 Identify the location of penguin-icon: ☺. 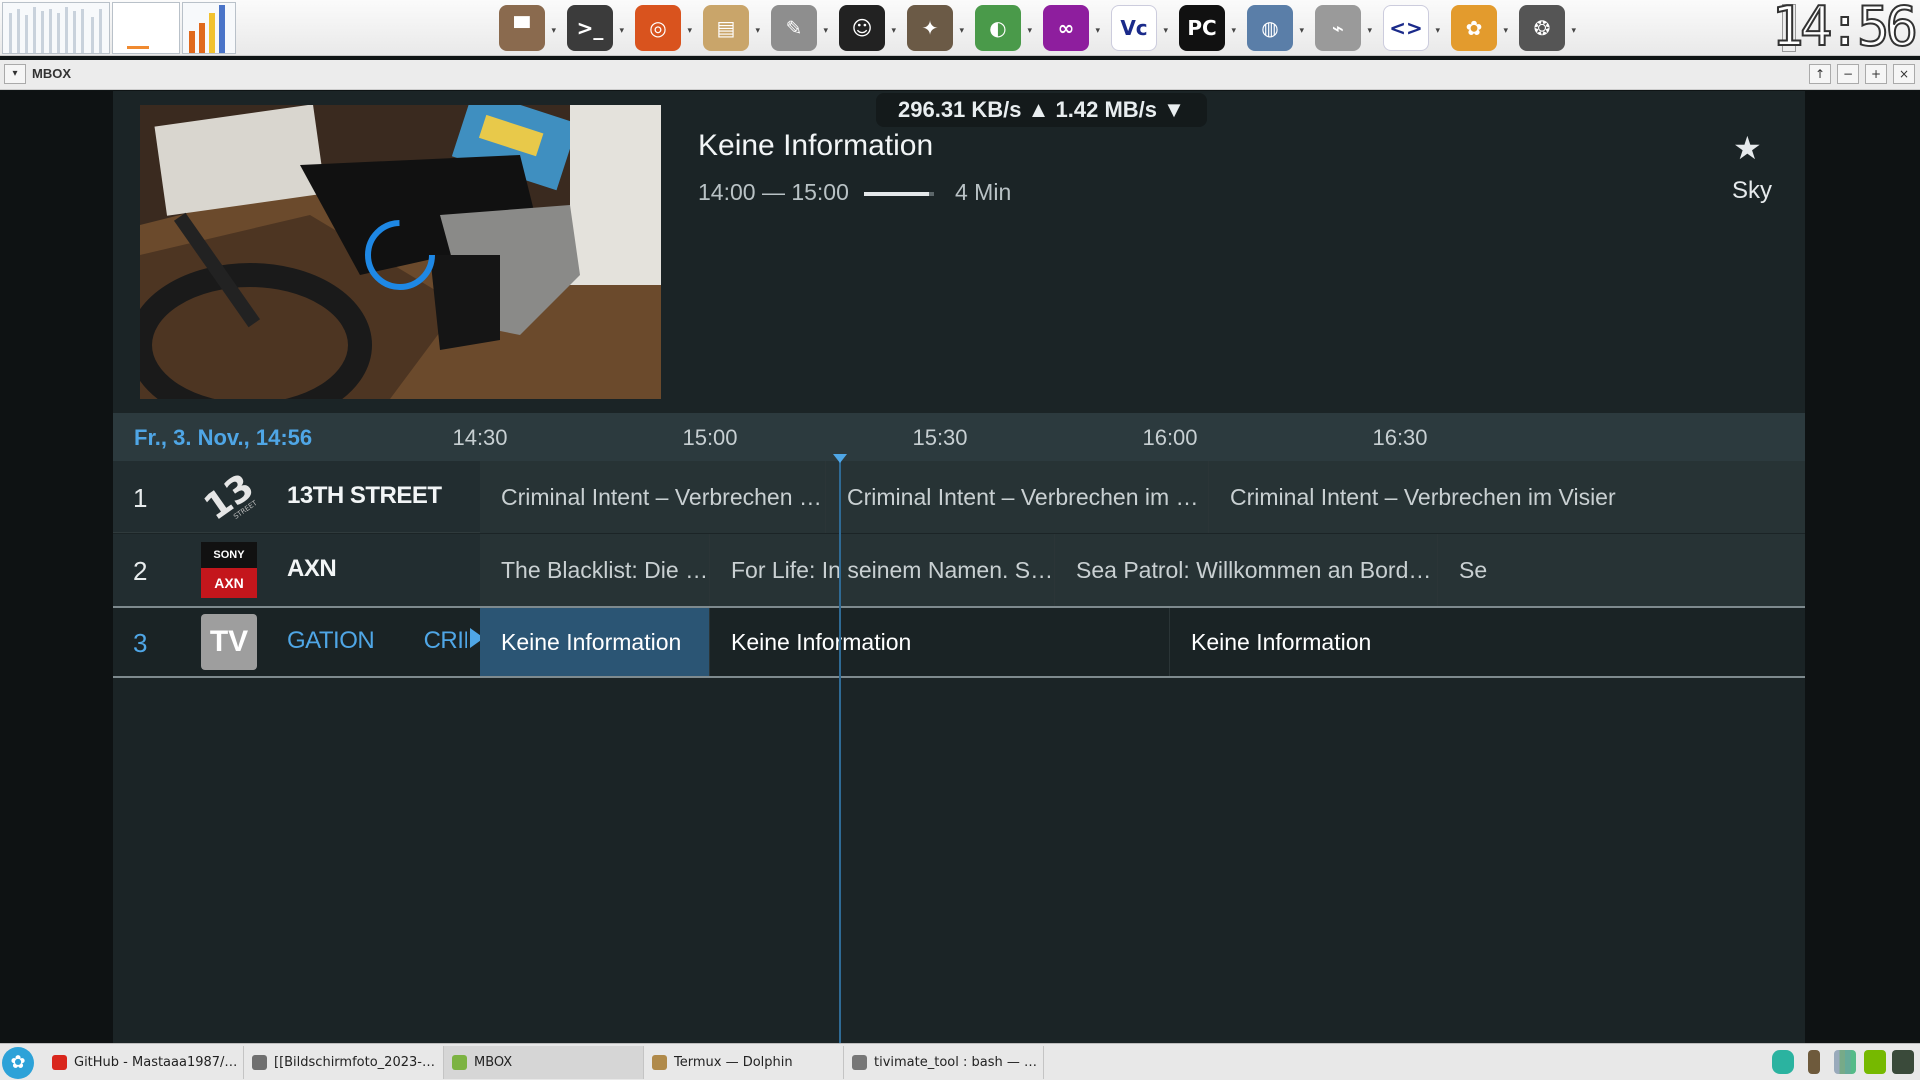
(862, 28).